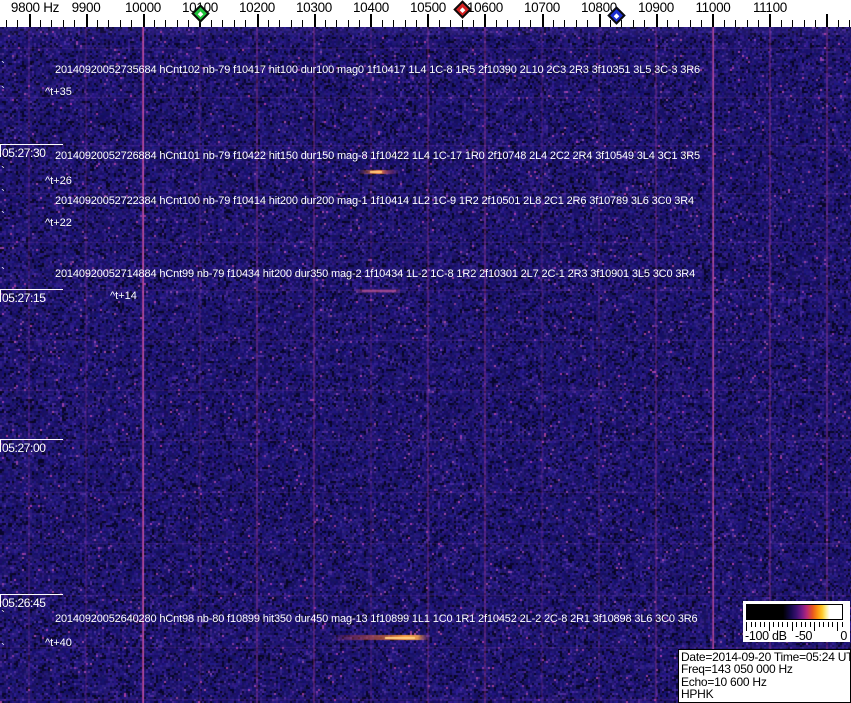 The width and height of the screenshot is (851, 703). I want to click on ruler-label: 11000, so click(713, 7).